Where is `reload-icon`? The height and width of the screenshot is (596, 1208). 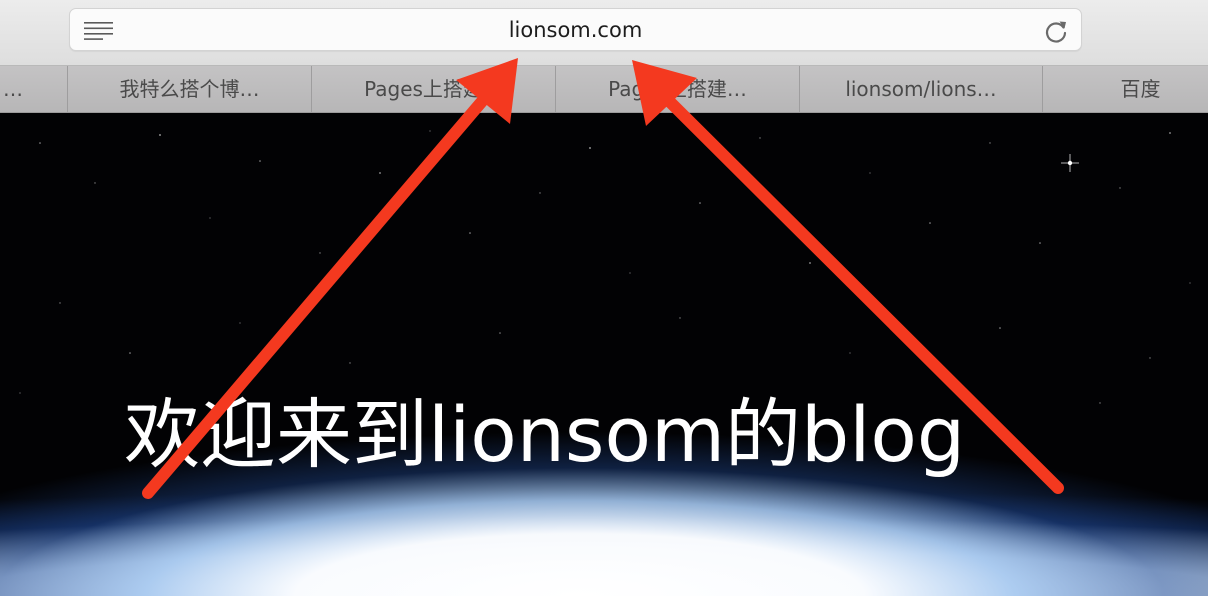 reload-icon is located at coordinates (1056, 31).